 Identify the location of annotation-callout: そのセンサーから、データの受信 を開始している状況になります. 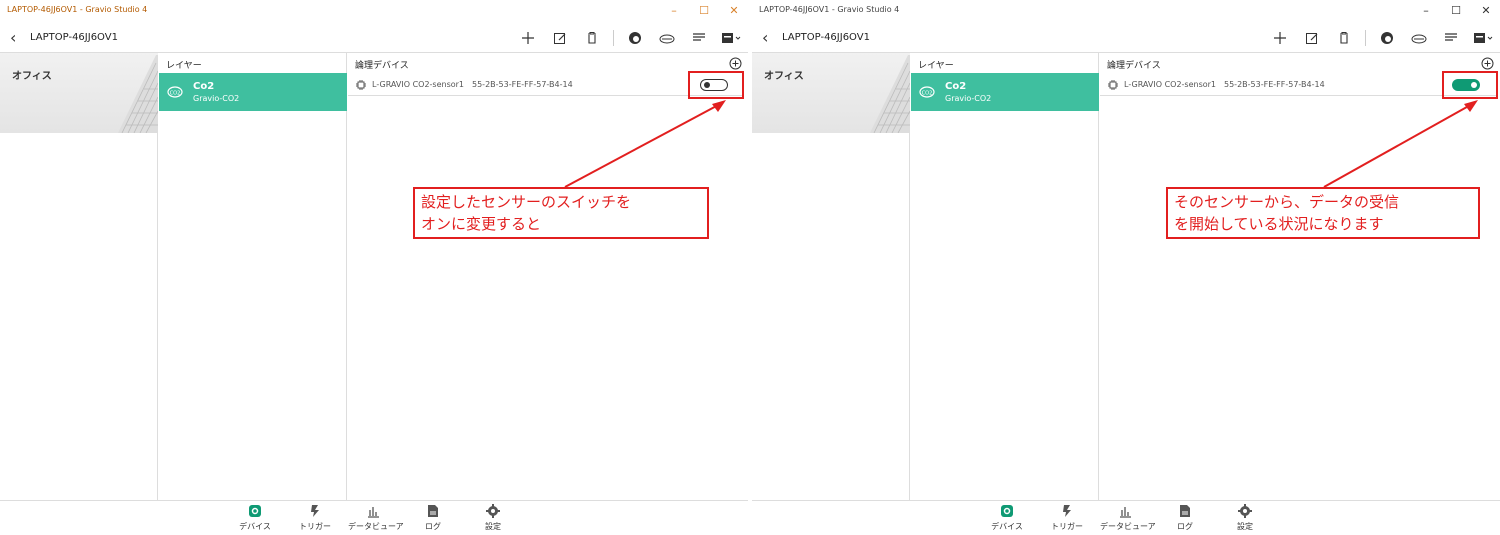
(1323, 213).